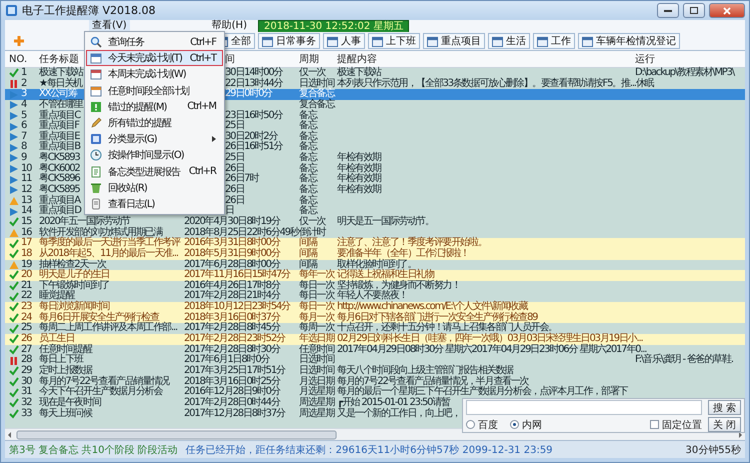 Image resolution: width=750 pixels, height=463 pixels. I want to click on row-number: 4, so click(24, 105).